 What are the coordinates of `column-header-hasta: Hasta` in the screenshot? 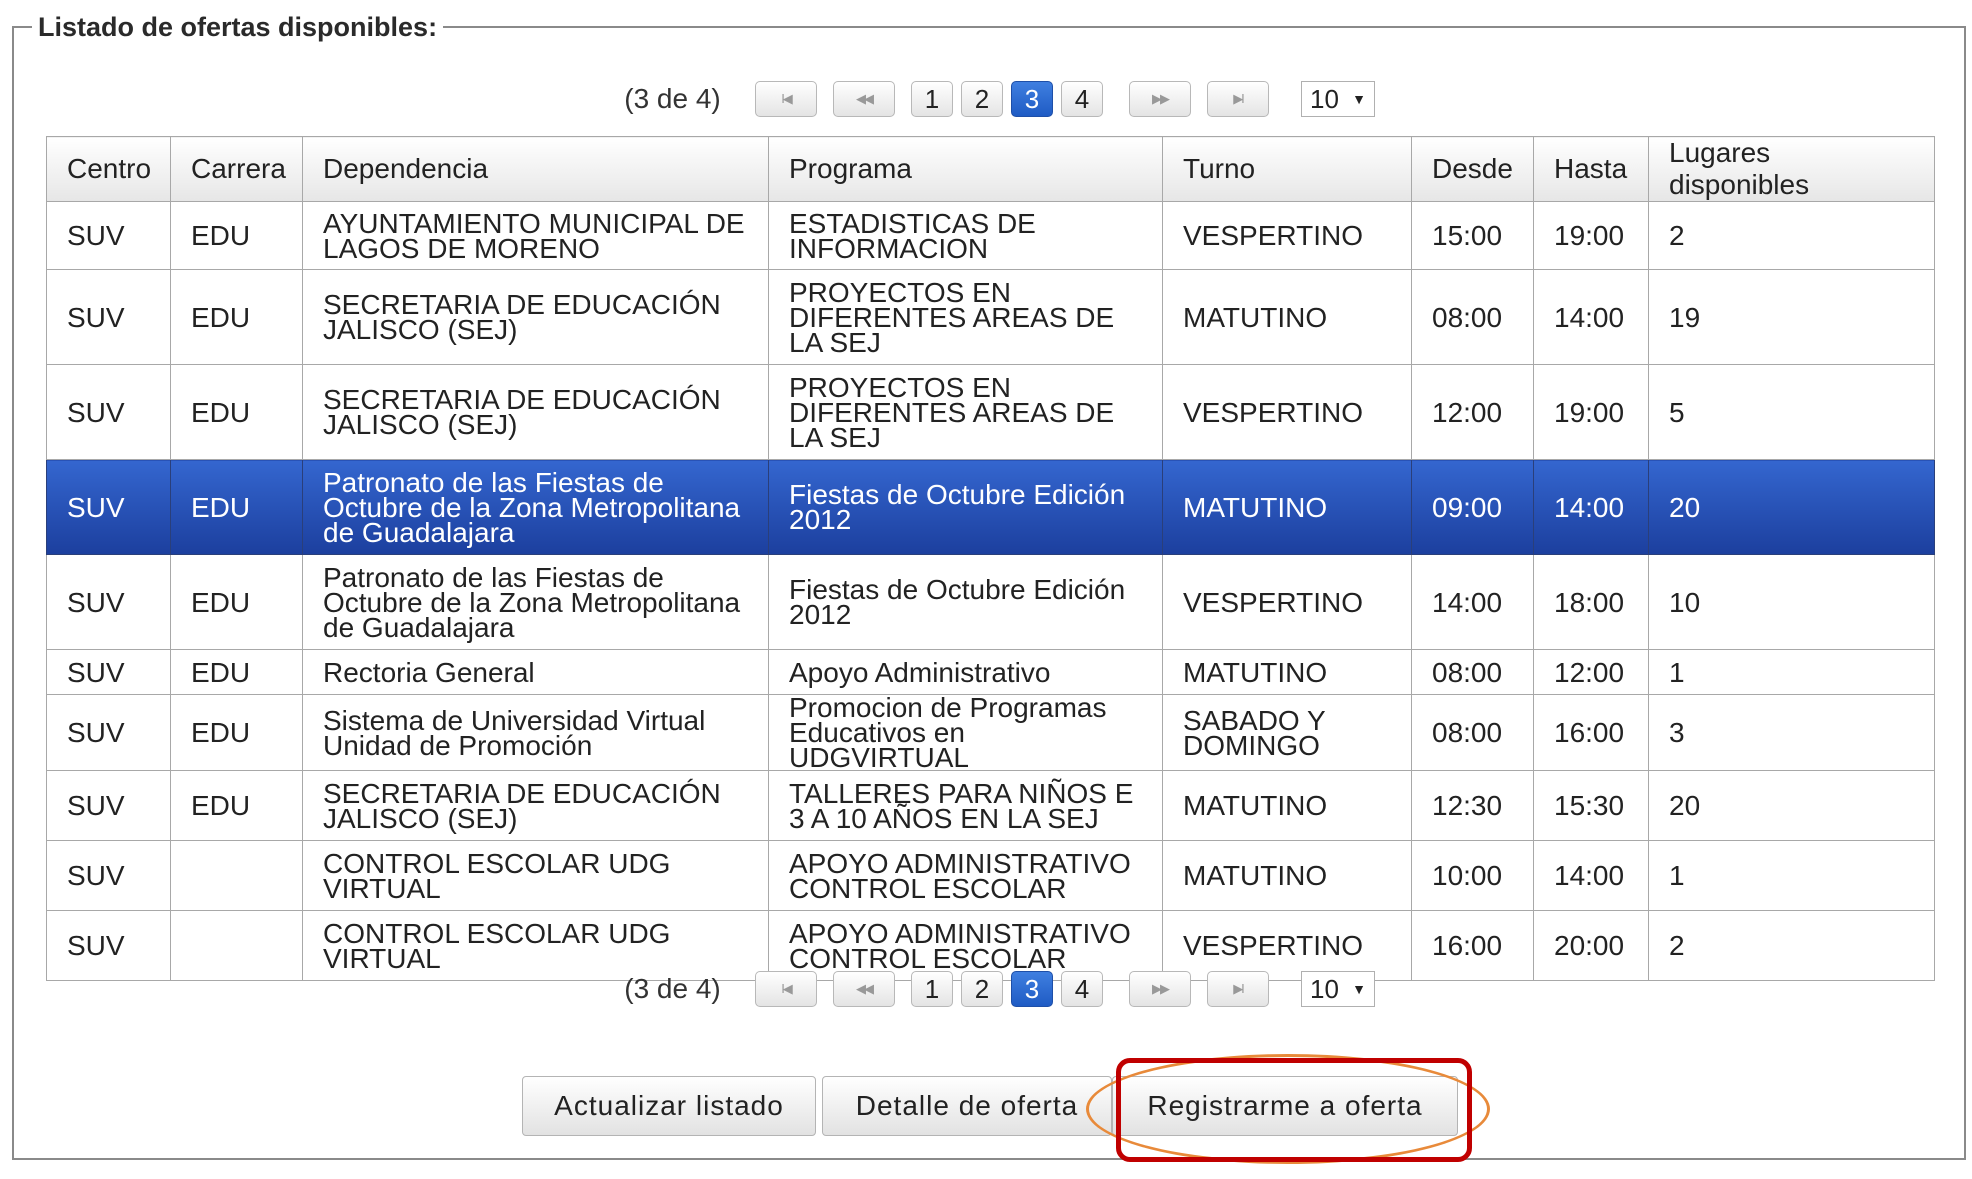 It's located at (1591, 169).